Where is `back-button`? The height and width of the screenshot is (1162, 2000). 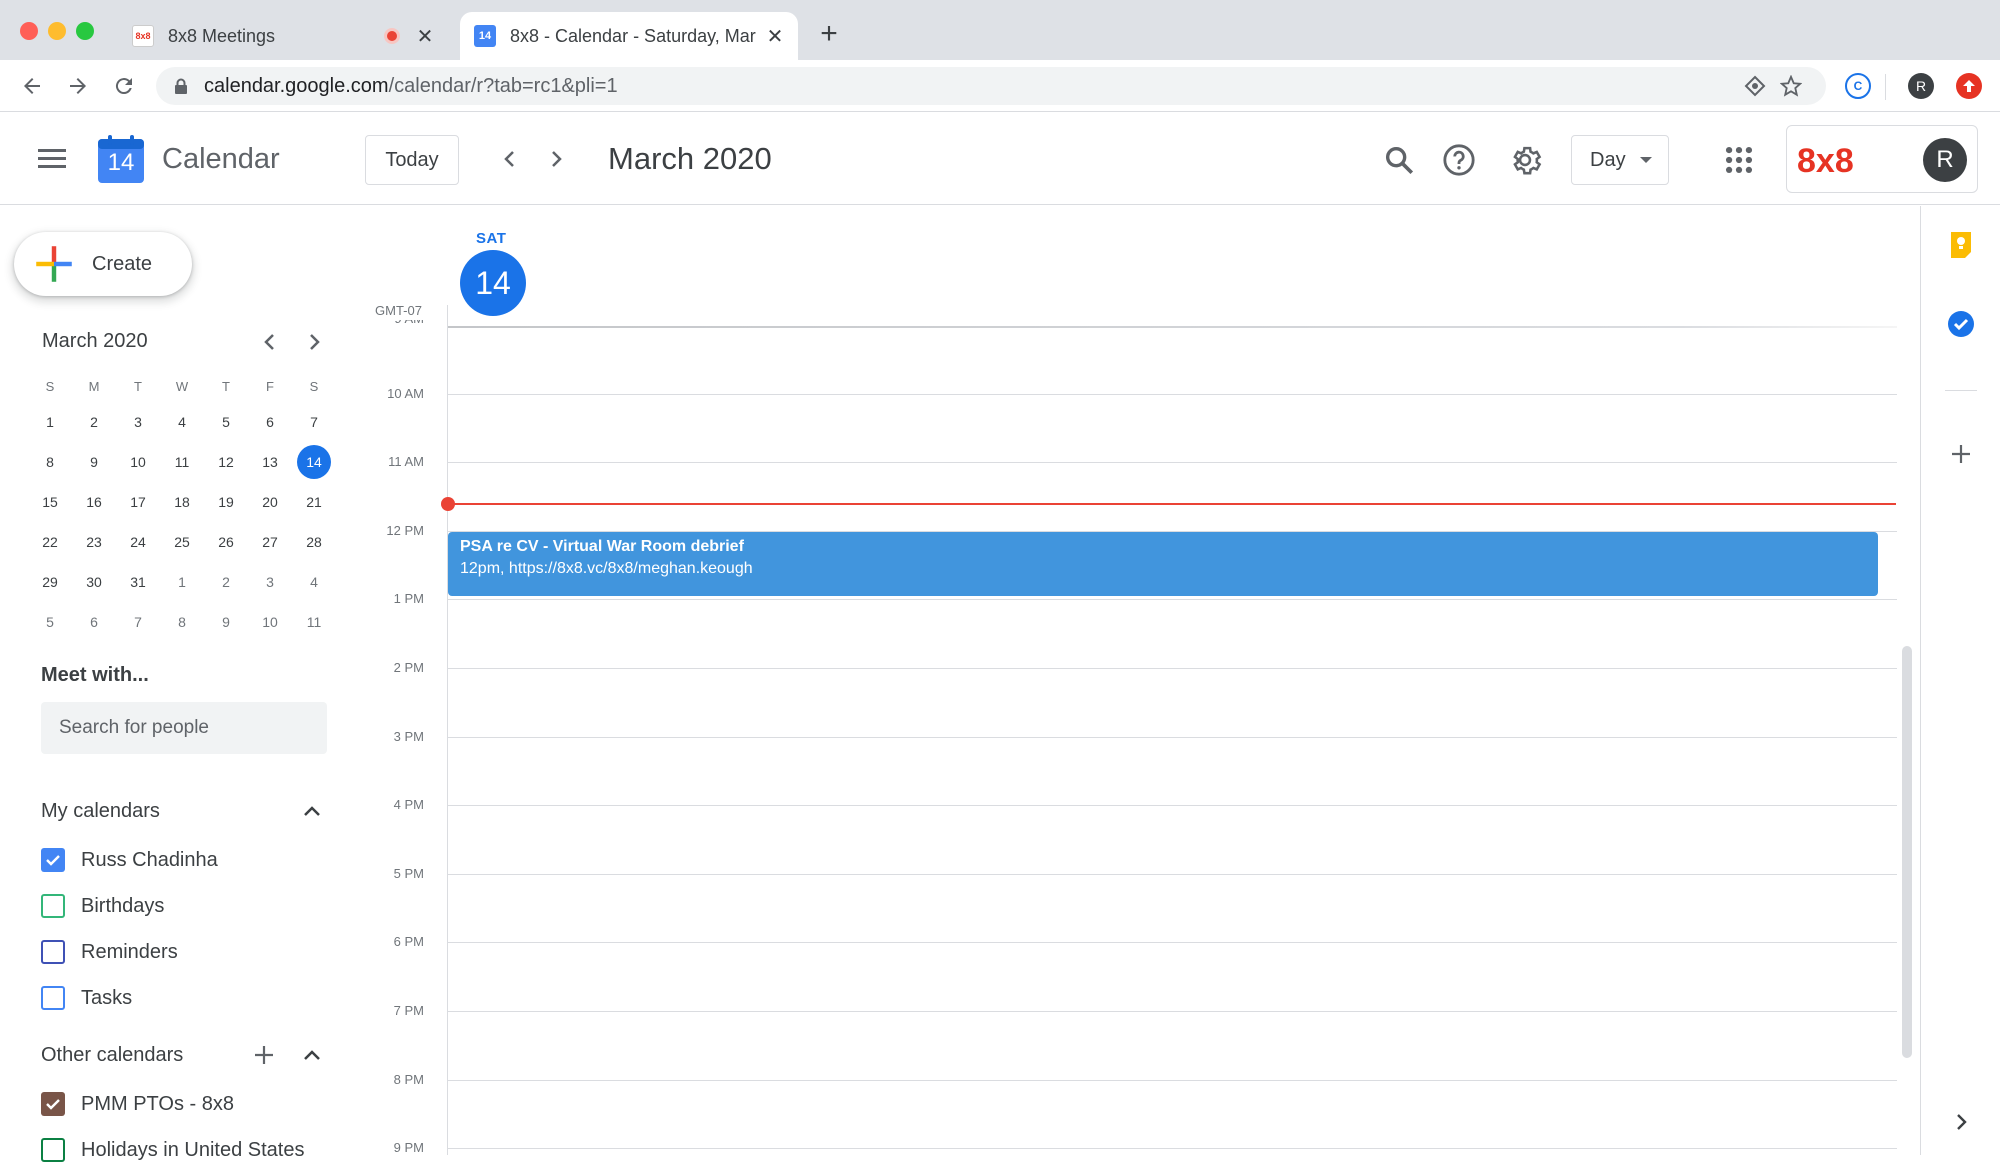 back-button is located at coordinates (32, 86).